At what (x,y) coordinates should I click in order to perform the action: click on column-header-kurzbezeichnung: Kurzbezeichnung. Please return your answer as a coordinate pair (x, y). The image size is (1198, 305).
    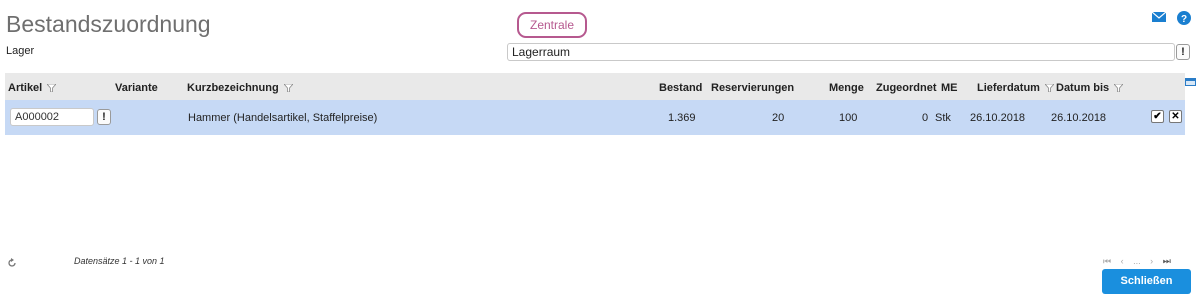
    Looking at the image, I should click on (240, 88).